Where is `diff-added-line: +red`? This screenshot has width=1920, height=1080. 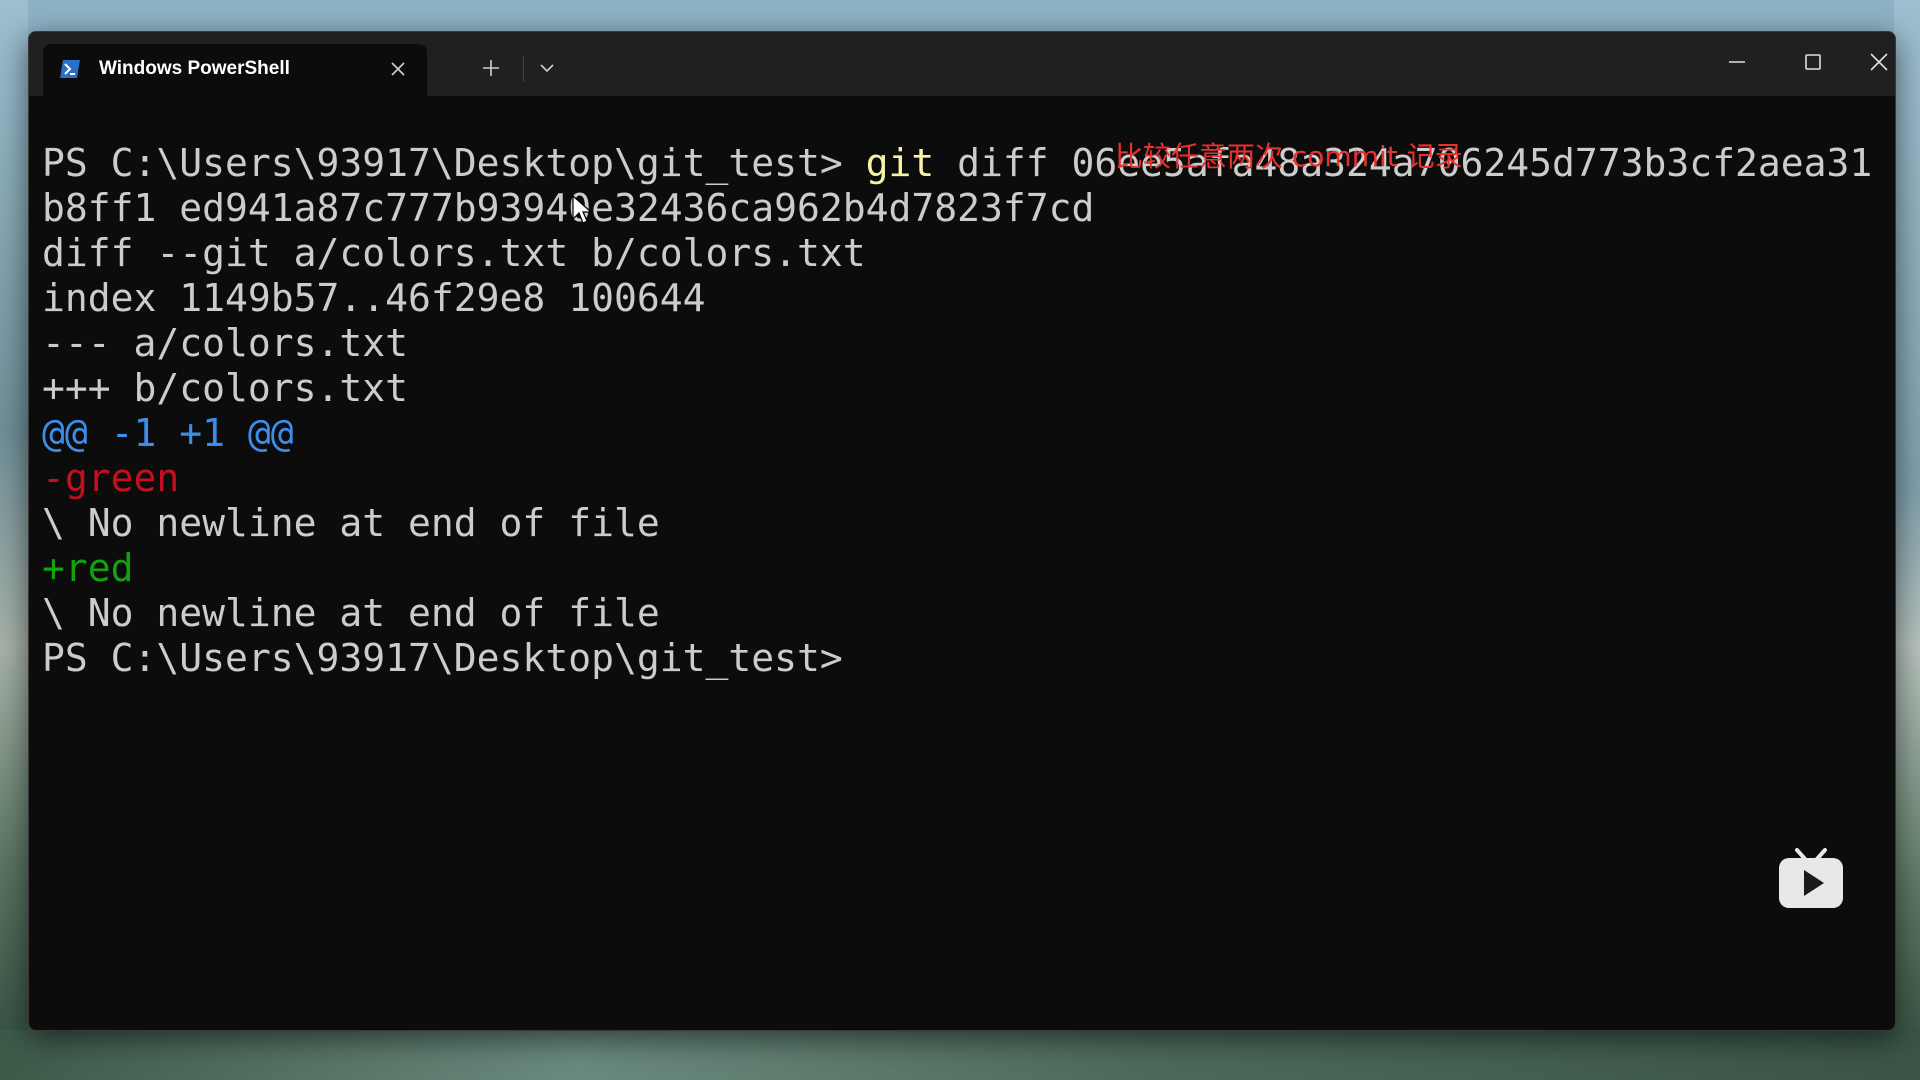 diff-added-line: +red is located at coordinates (88, 568).